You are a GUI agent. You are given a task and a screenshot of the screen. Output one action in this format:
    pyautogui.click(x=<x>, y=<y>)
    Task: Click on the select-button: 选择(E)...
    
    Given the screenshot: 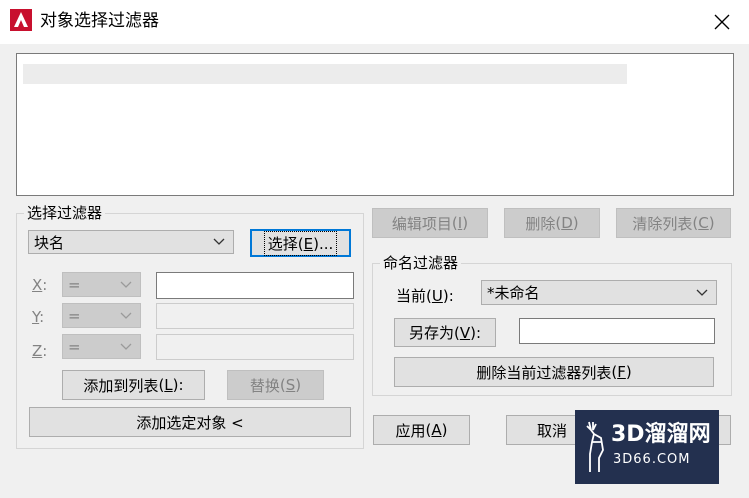 What is the action you would take?
    pyautogui.click(x=300, y=243)
    